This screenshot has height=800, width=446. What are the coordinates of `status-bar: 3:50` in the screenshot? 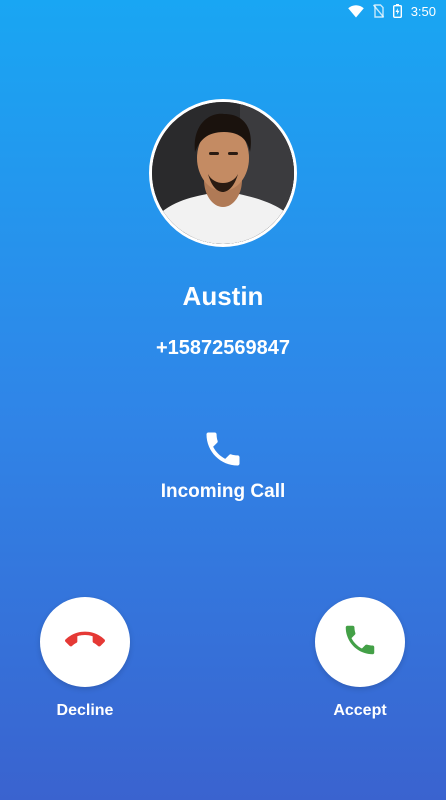 It's located at (223, 11).